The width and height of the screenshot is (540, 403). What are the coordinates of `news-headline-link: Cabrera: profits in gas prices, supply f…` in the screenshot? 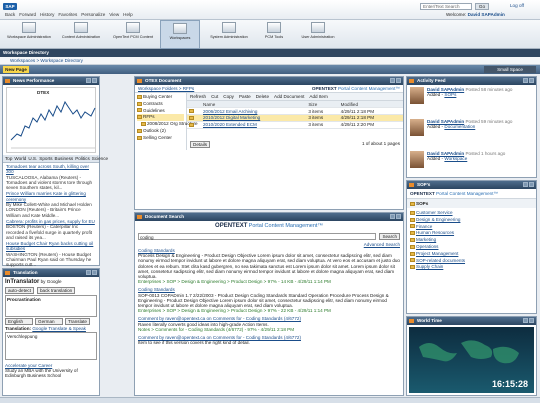 It's located at (50, 221).